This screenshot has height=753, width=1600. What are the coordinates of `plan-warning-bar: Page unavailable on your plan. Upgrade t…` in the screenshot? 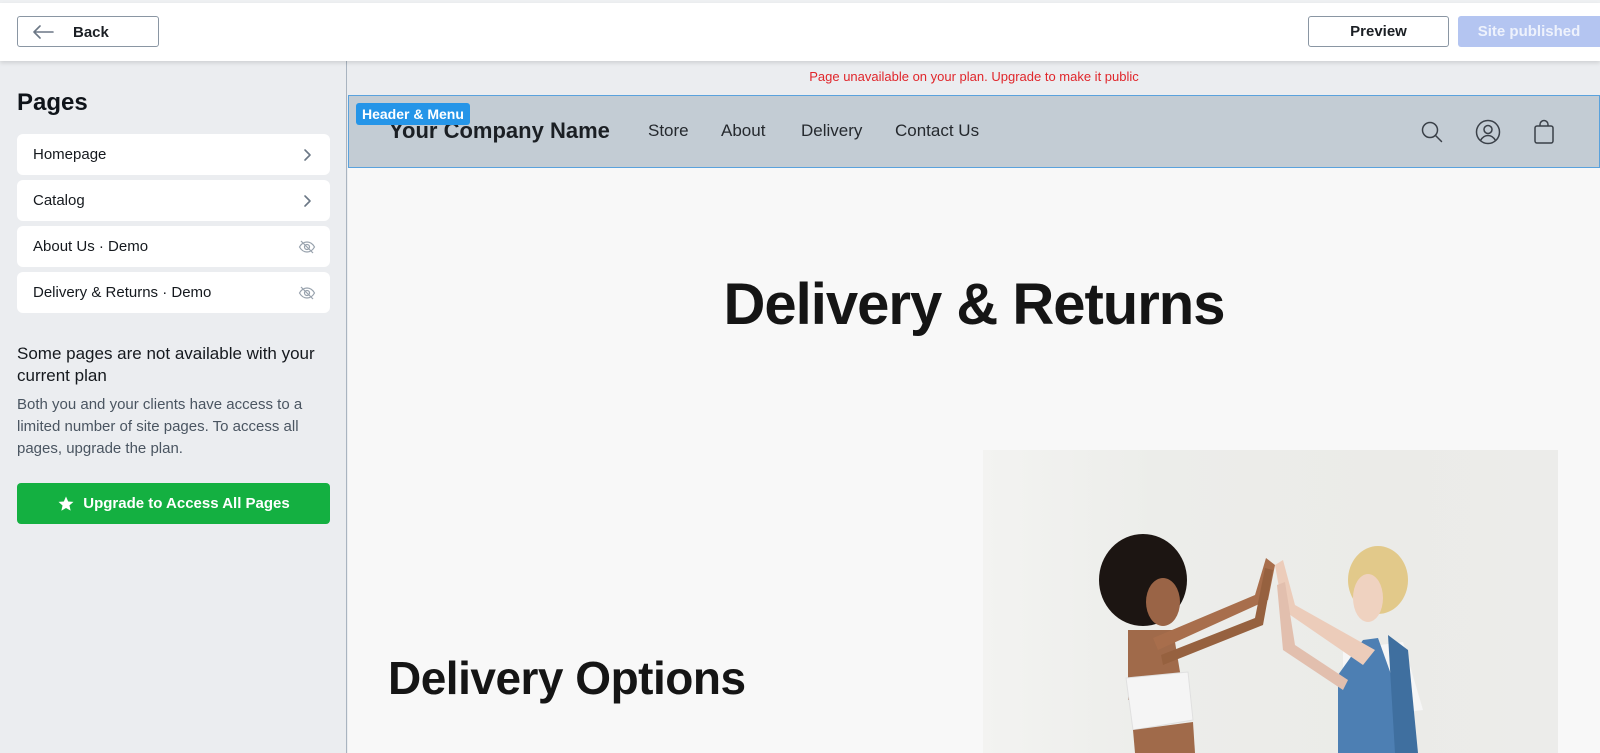 It's located at (974, 78).